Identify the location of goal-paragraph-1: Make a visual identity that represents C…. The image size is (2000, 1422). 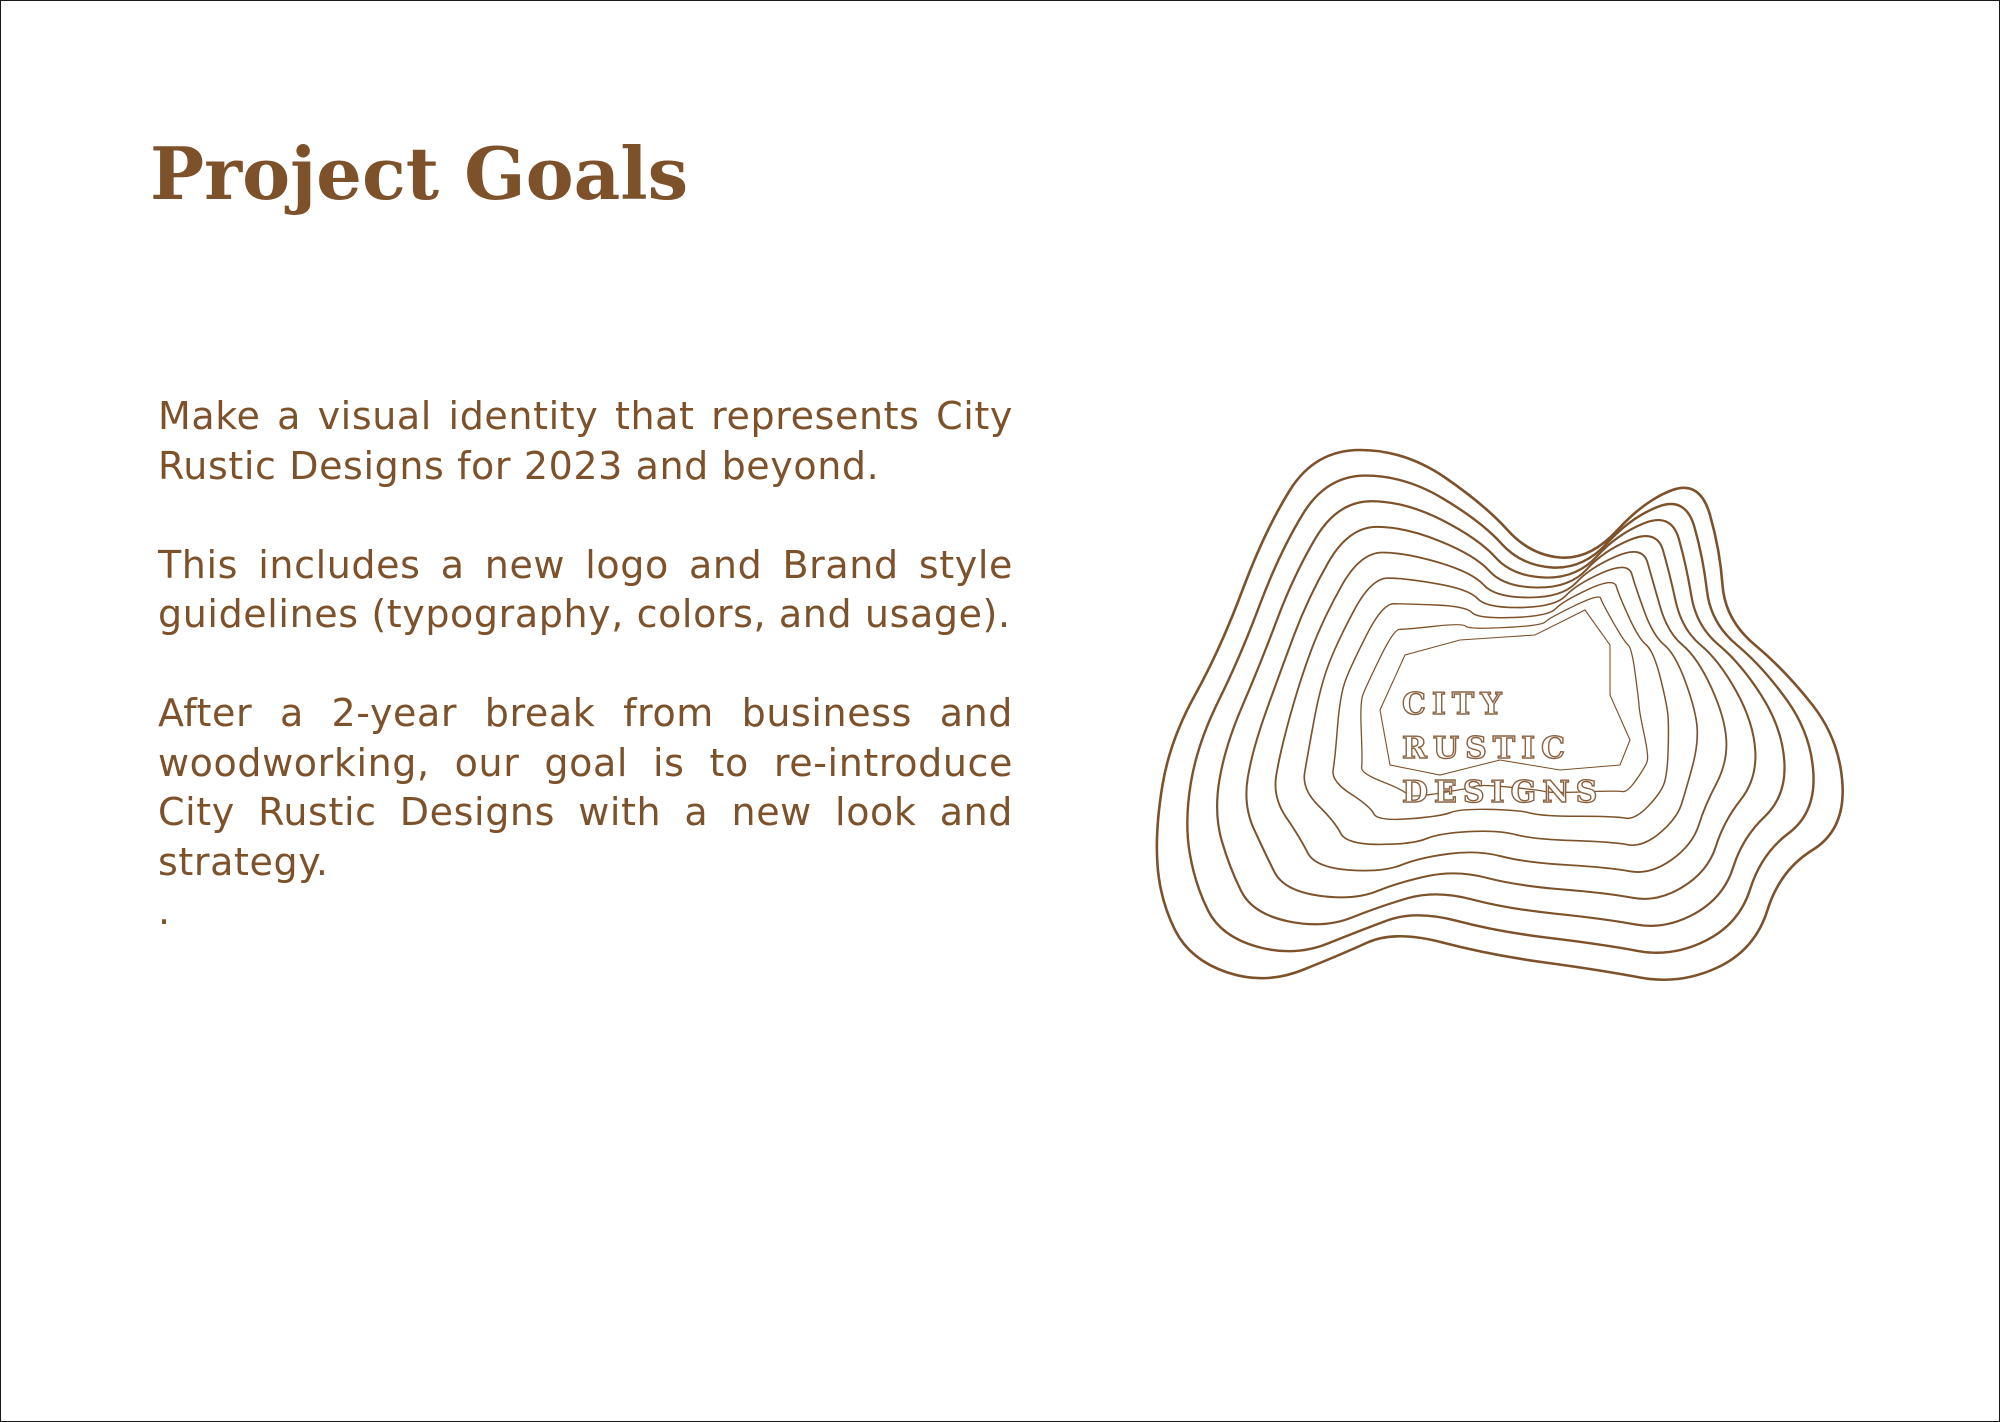
(585, 441).